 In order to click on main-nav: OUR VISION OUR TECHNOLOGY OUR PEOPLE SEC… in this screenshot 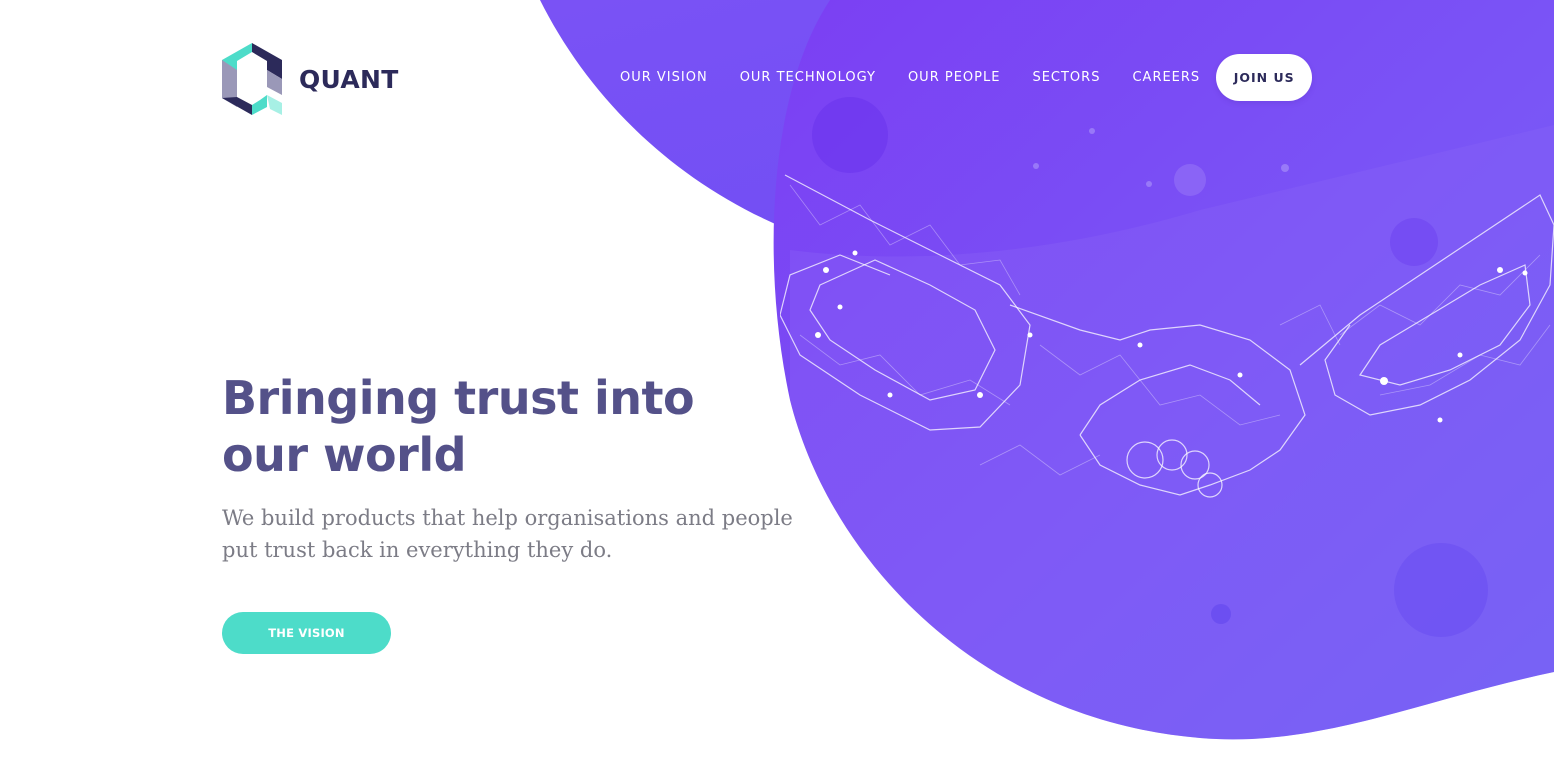, I will do `click(958, 77)`.